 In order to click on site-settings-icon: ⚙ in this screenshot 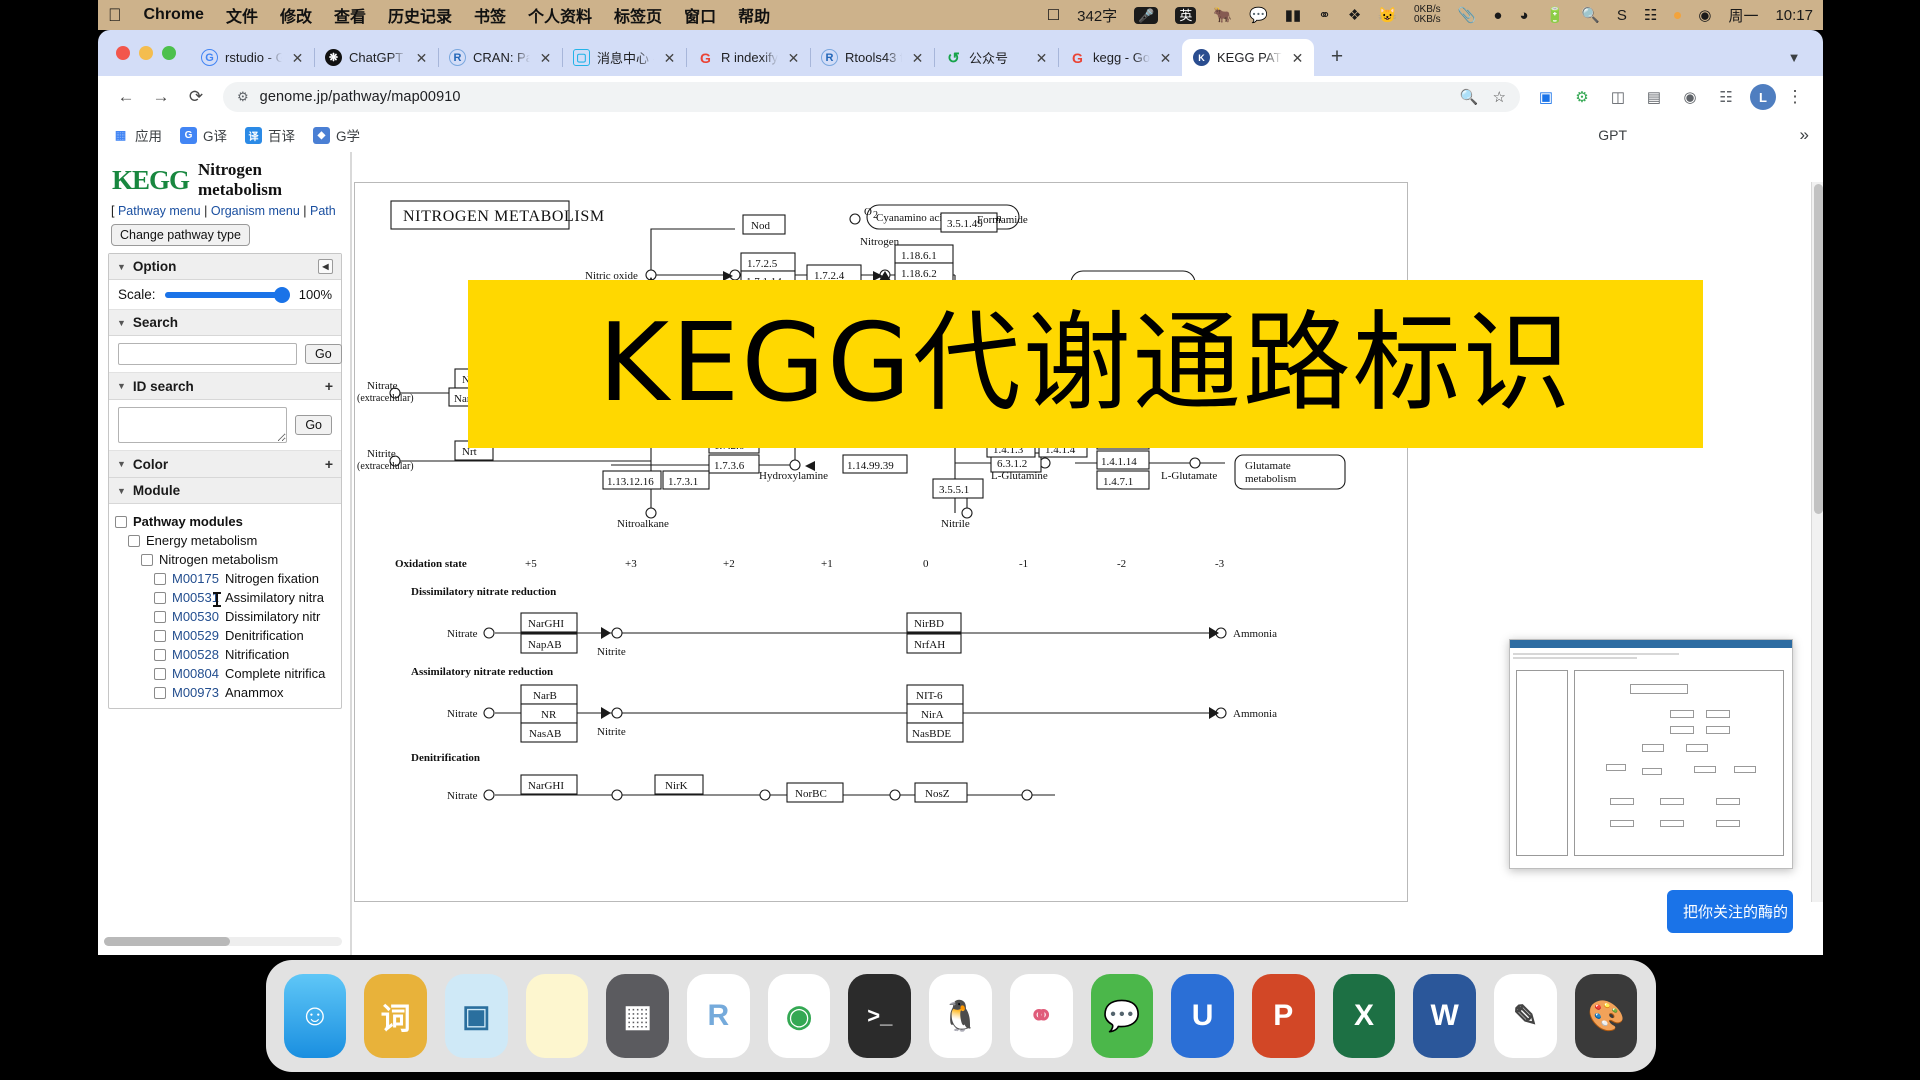, I will do `click(243, 97)`.